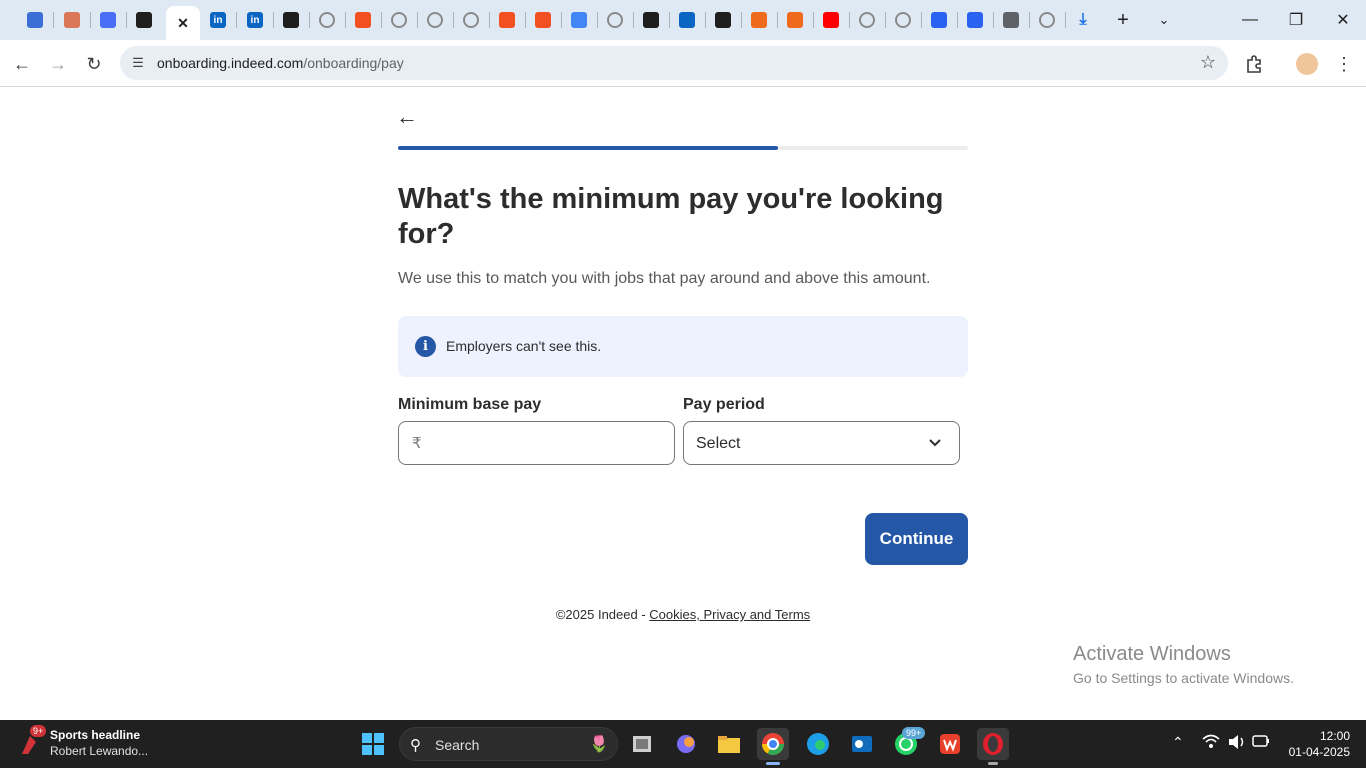  Describe the element at coordinates (1237, 743) in the screenshot. I see `volume-icon` at that location.